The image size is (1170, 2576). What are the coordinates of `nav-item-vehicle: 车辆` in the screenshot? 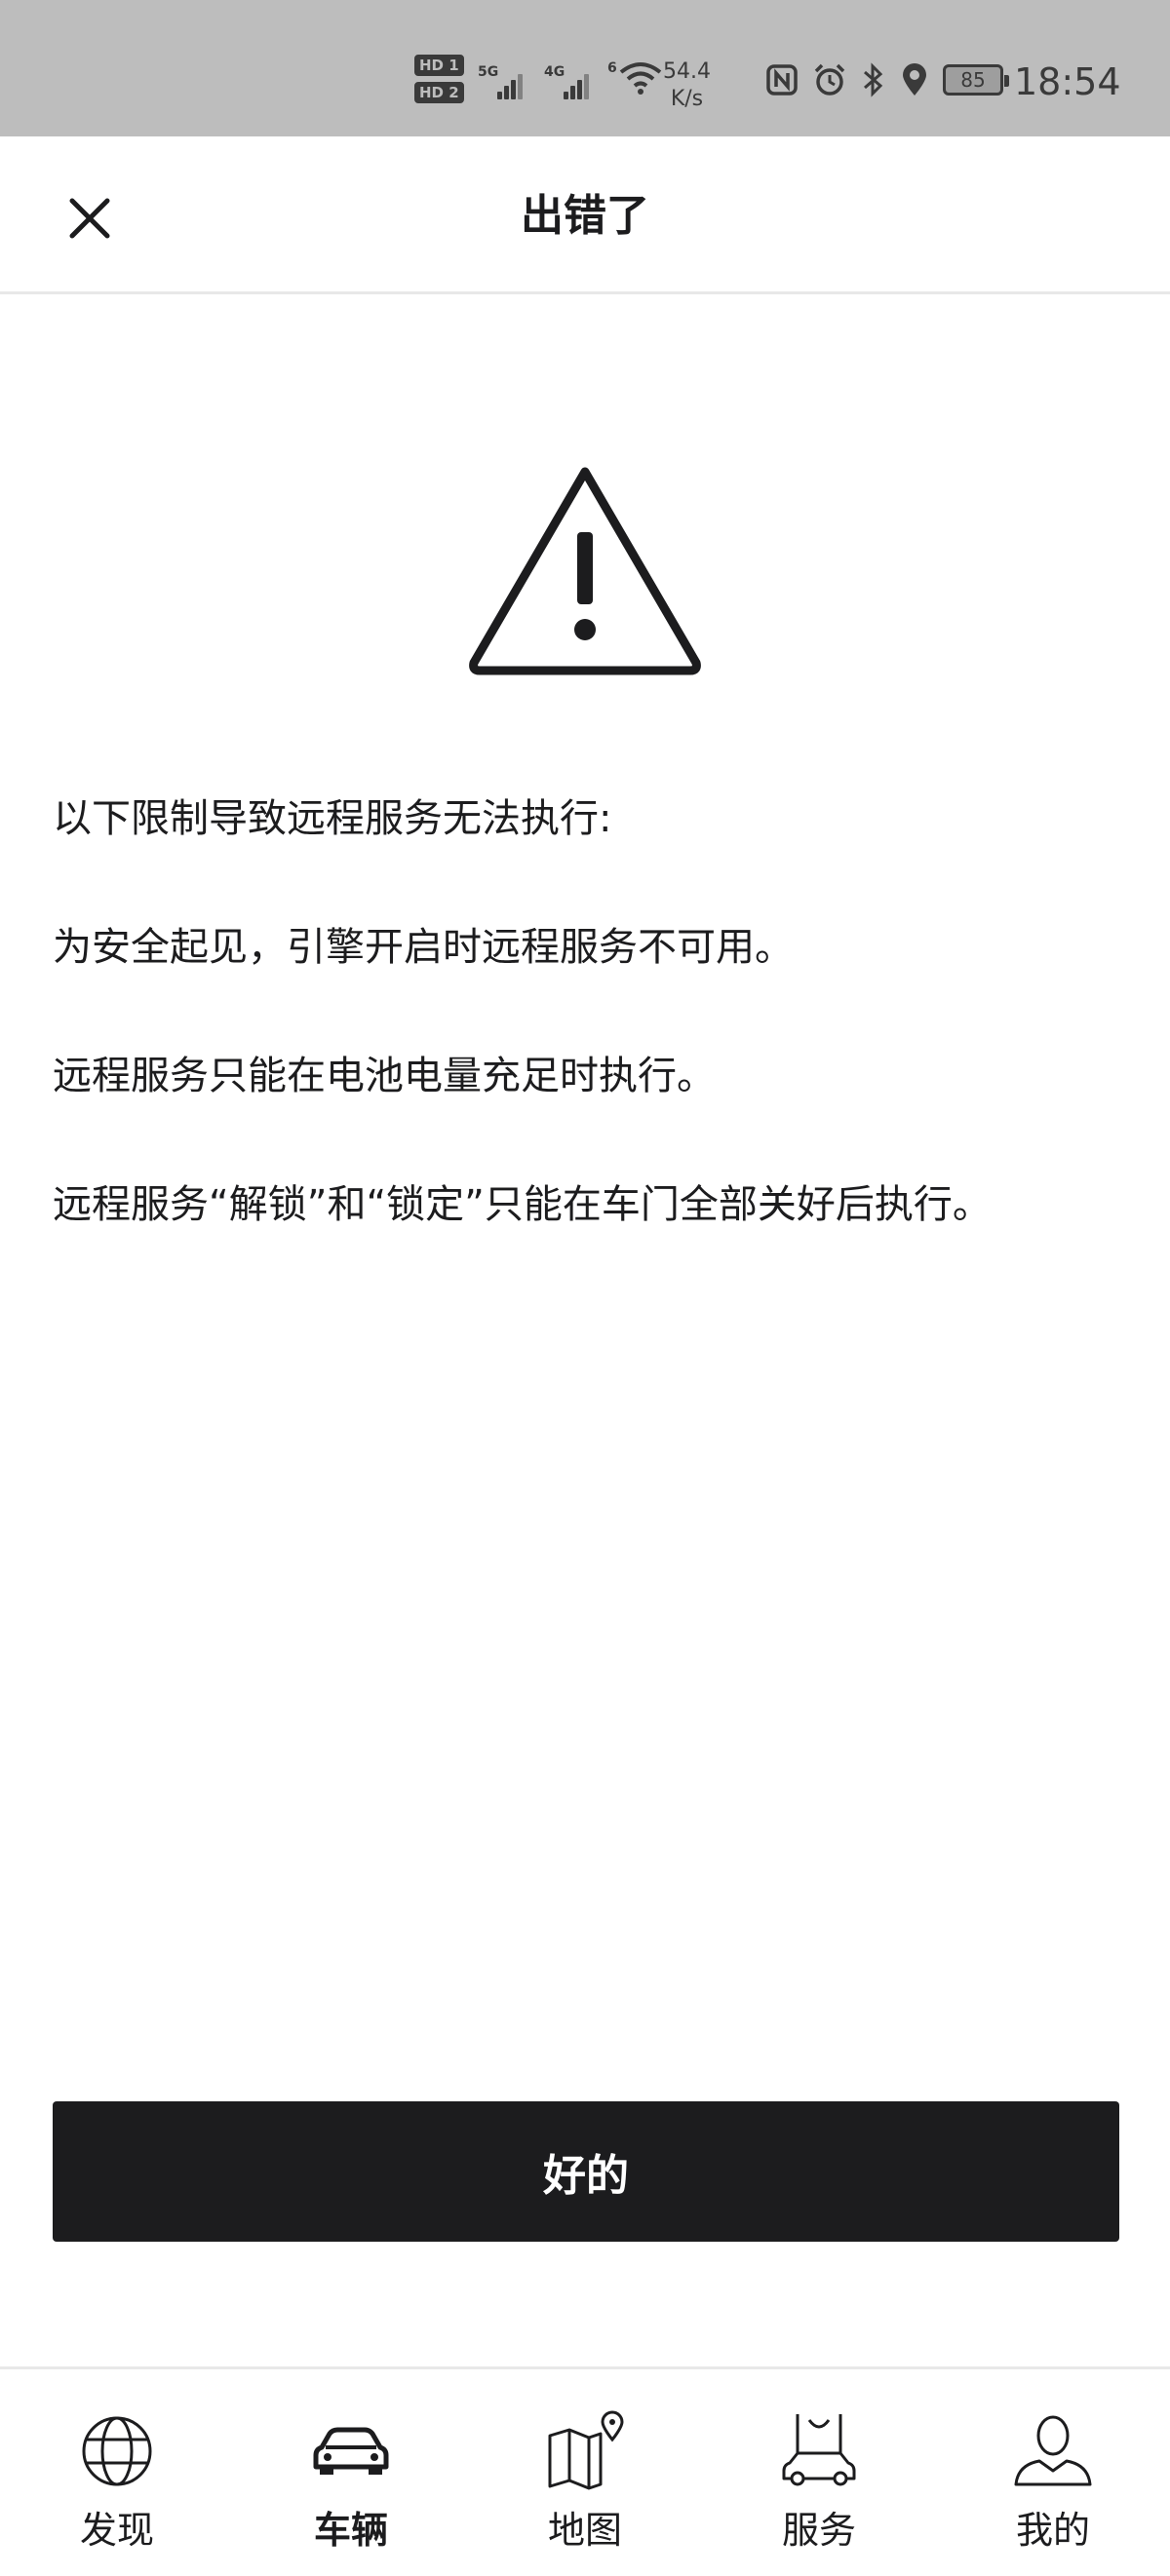 It's located at (351, 2472).